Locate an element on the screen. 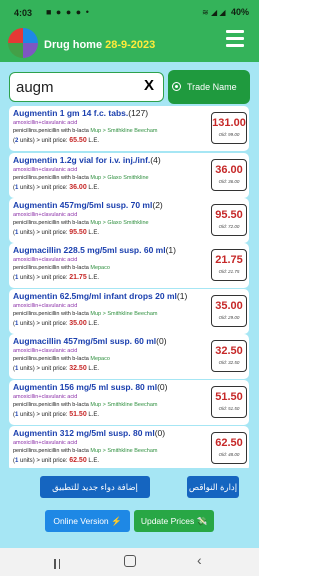 The width and height of the screenshot is (320, 576). drug-unit-line: (1 units) > unit price: 95.50 L.E. is located at coordinates (56, 232).